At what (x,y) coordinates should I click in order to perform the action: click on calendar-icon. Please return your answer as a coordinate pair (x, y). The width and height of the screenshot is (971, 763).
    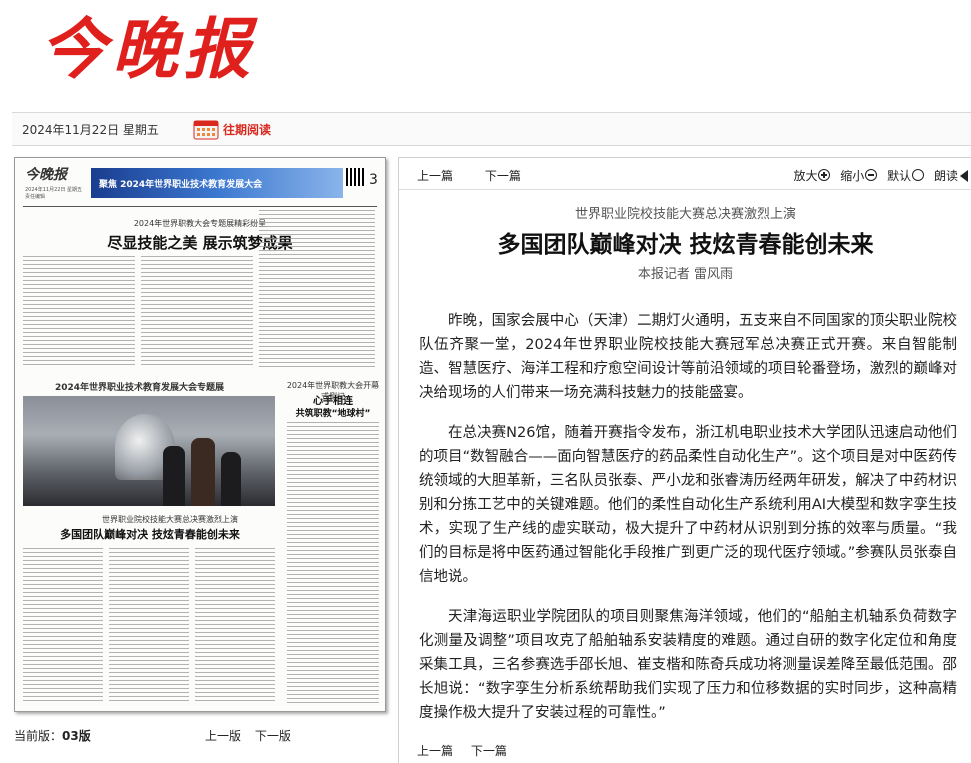
    Looking at the image, I should click on (206, 129).